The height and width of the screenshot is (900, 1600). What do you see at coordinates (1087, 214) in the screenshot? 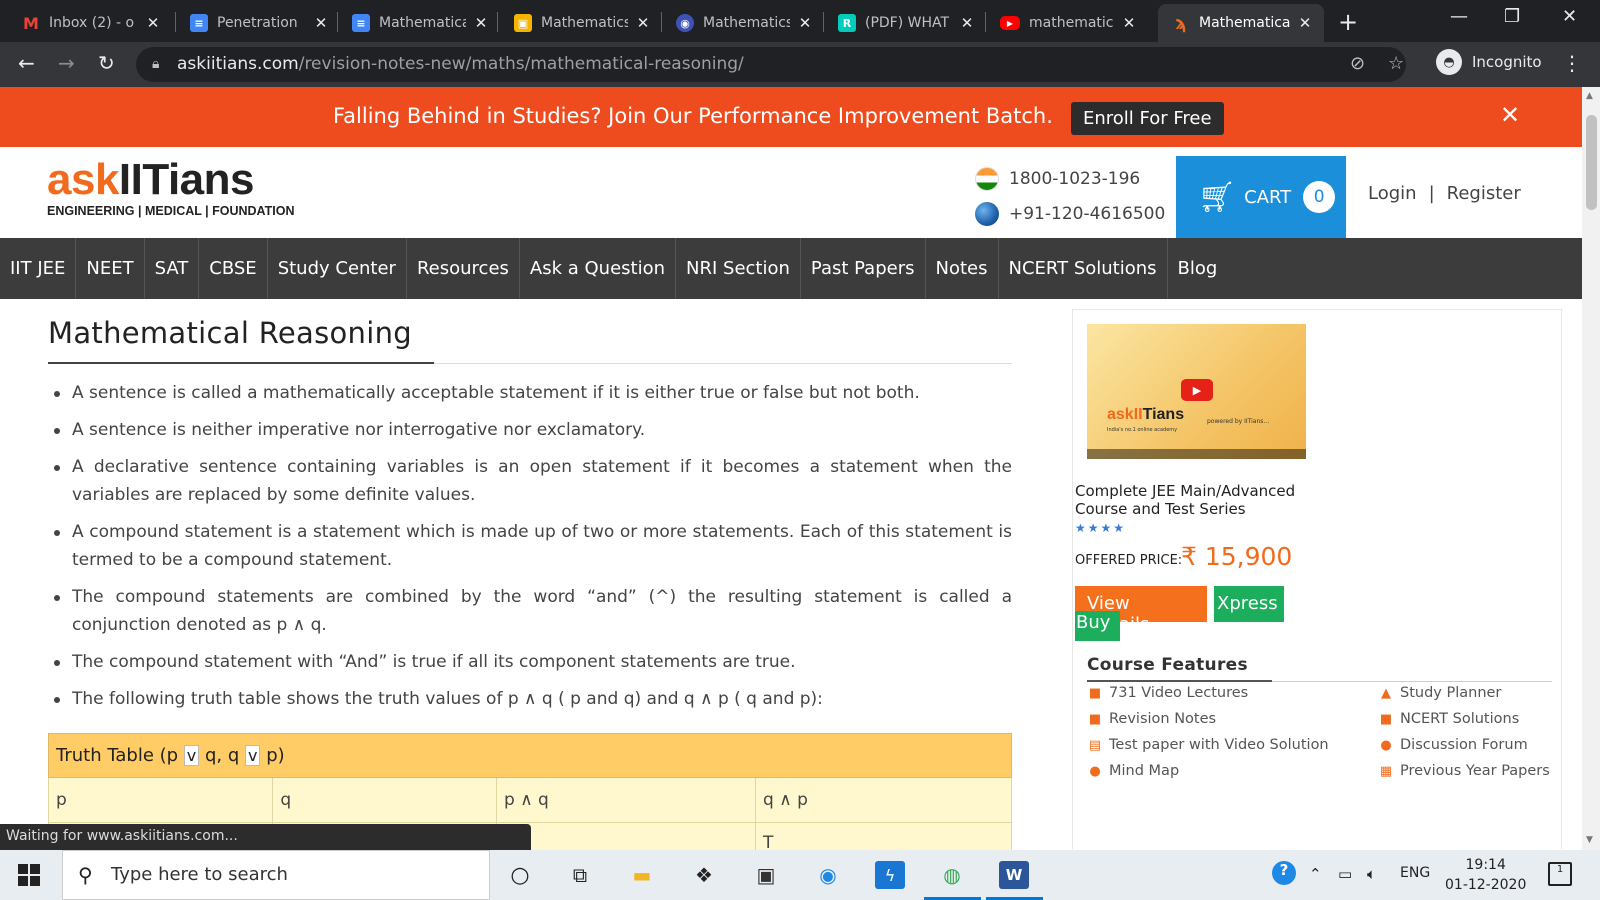
I see `phone-number: +91-120-4616500` at bounding box center [1087, 214].